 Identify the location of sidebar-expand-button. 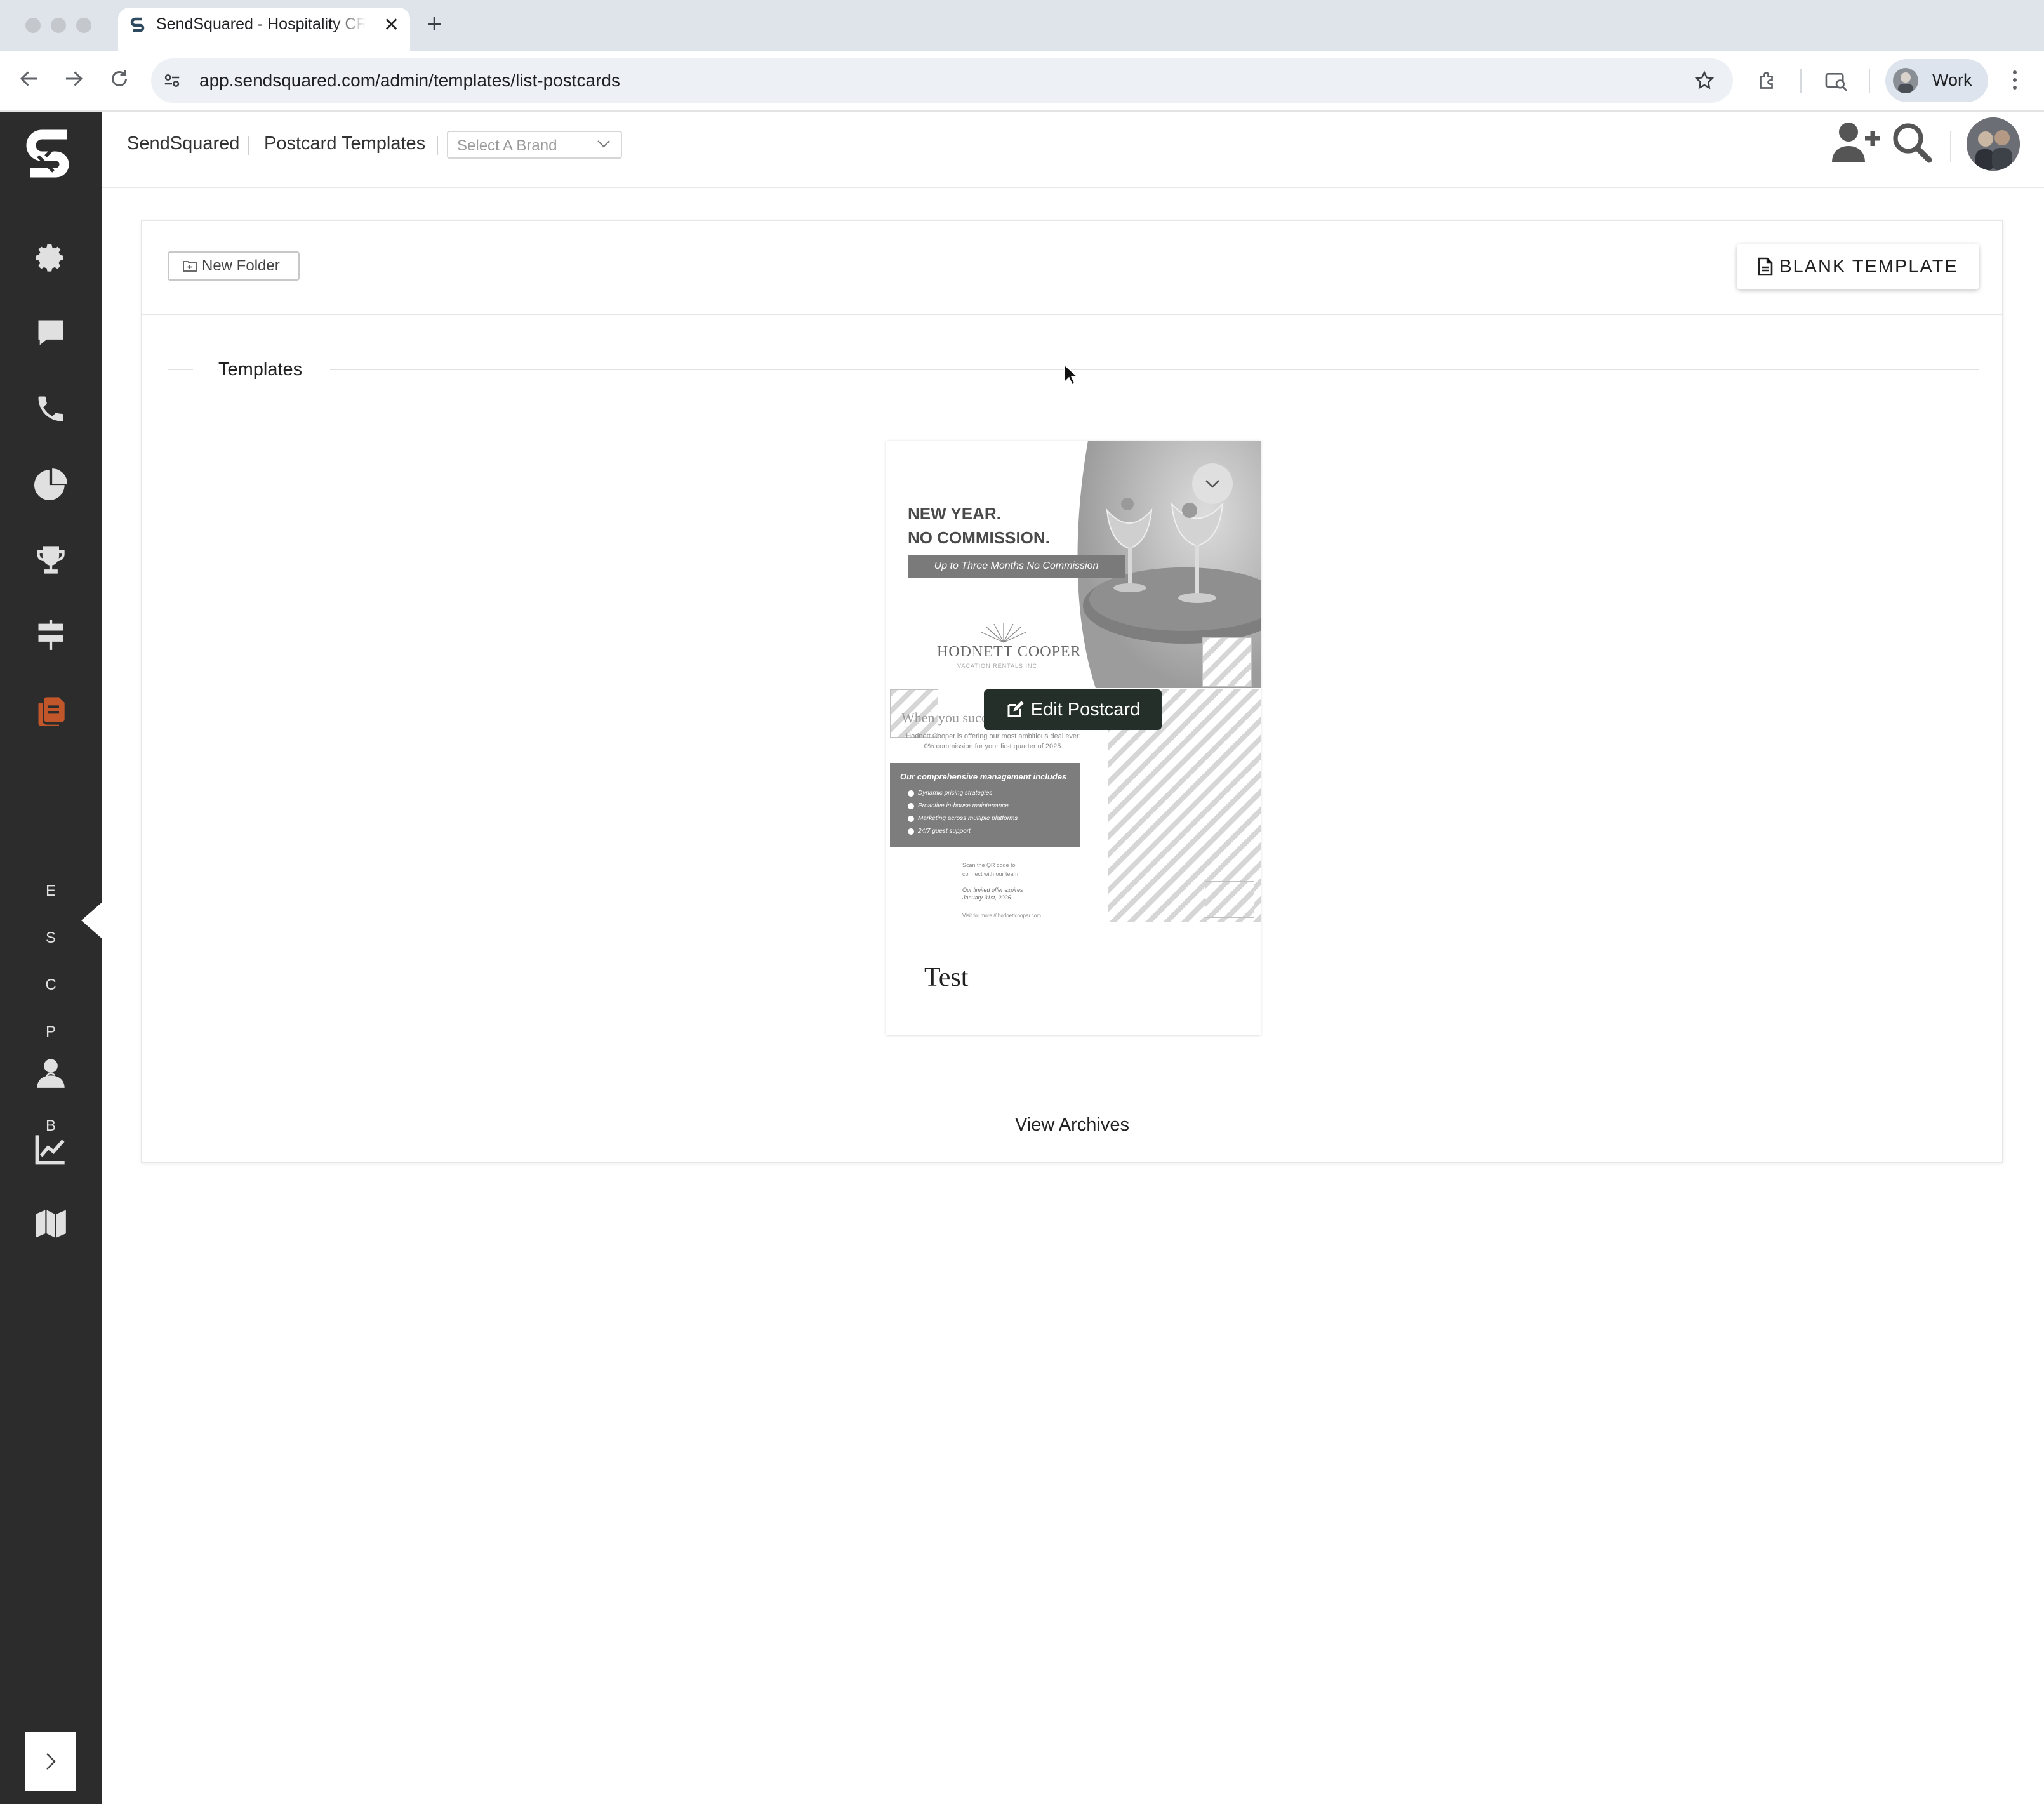
(50, 1761).